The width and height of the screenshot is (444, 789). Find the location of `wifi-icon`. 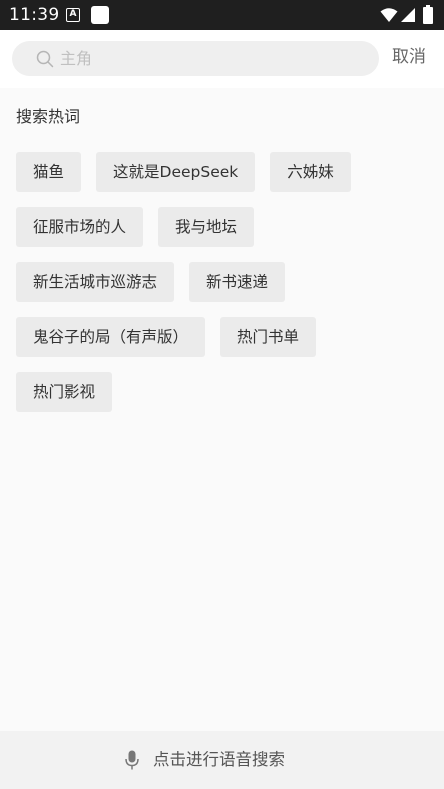

wifi-icon is located at coordinates (389, 15).